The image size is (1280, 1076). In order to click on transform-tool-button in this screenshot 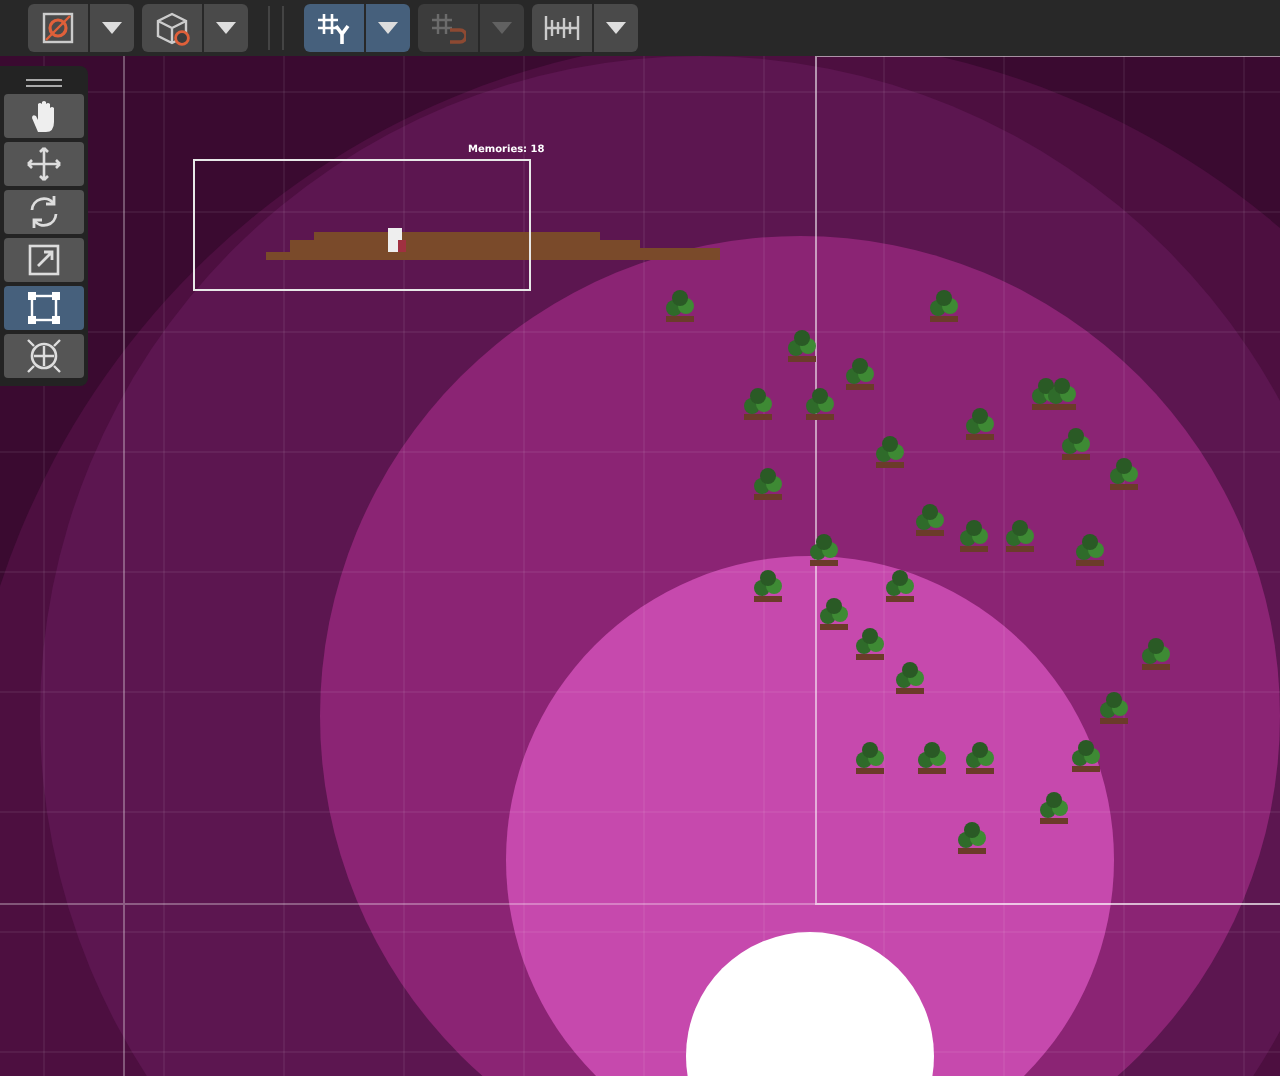, I will do `click(44, 356)`.